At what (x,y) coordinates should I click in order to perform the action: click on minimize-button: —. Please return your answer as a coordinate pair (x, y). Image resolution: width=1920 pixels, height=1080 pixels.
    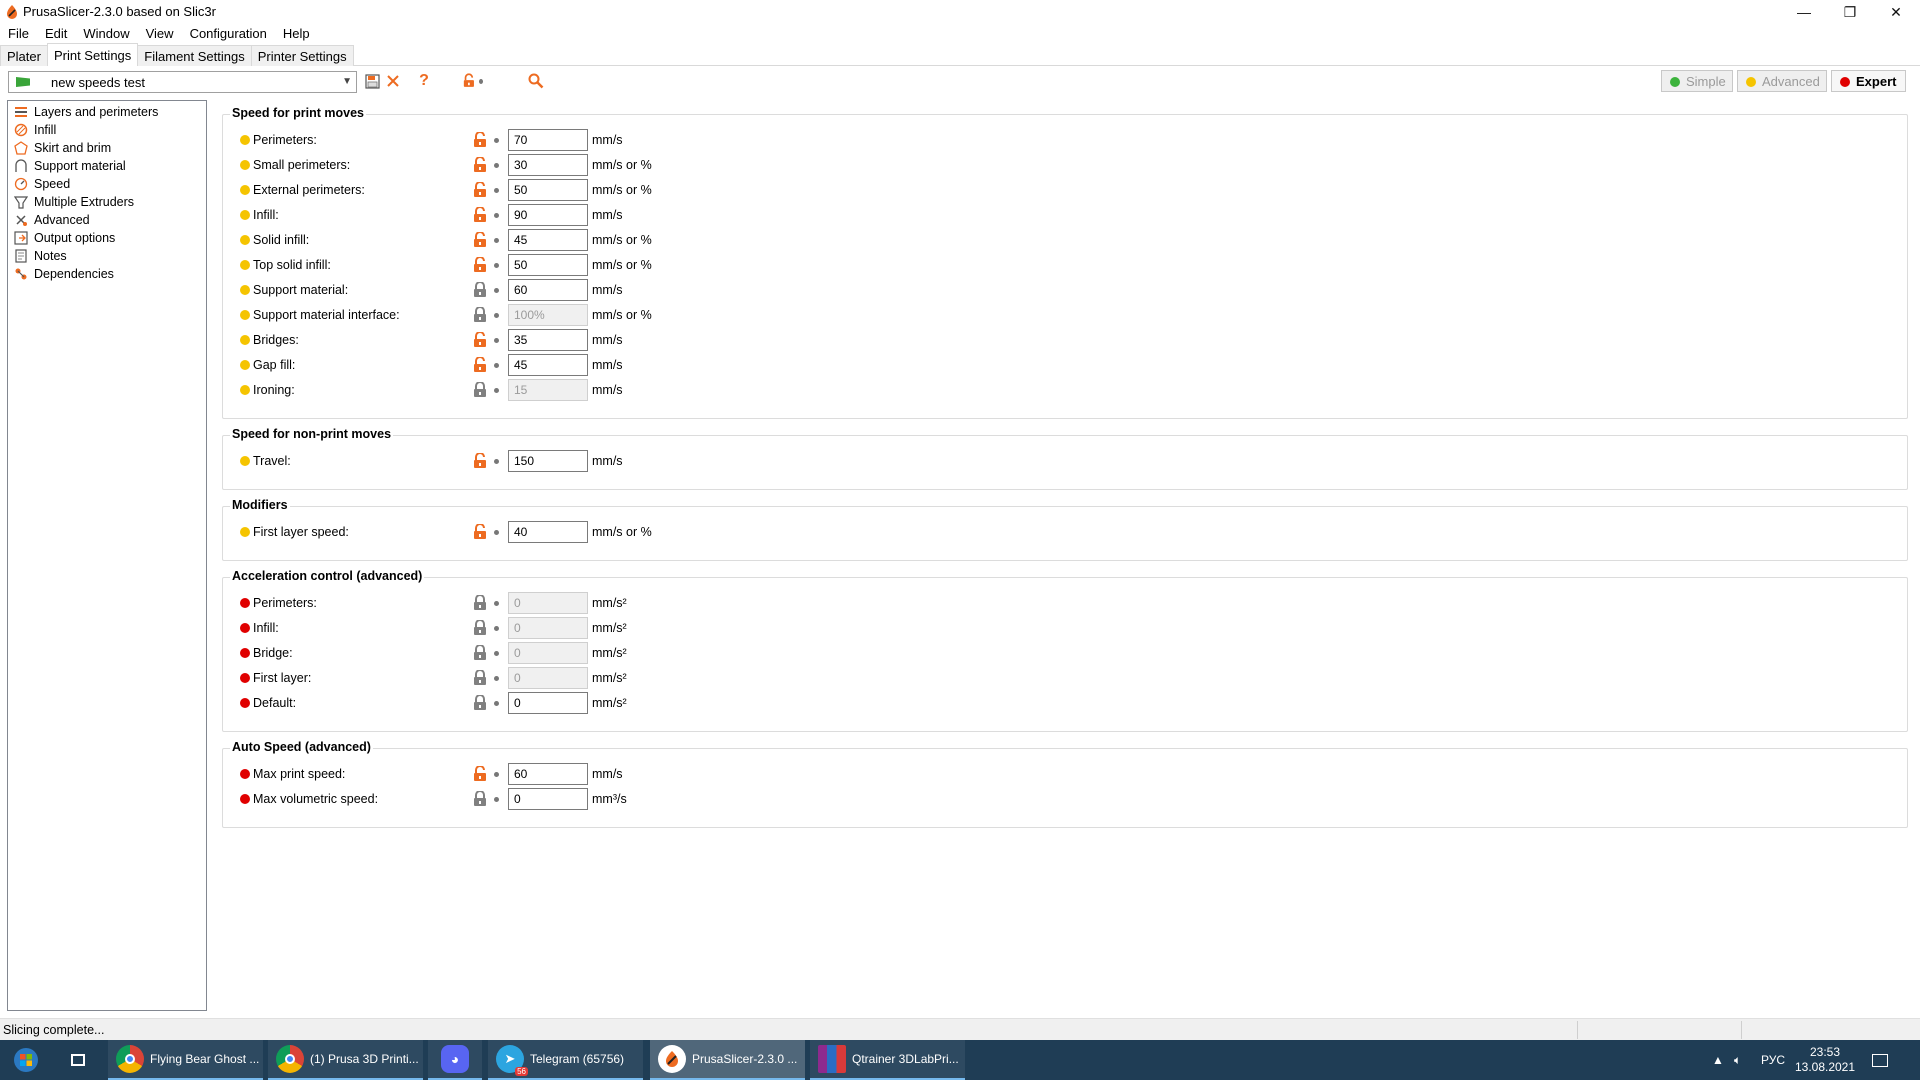
    Looking at the image, I should click on (1804, 12).